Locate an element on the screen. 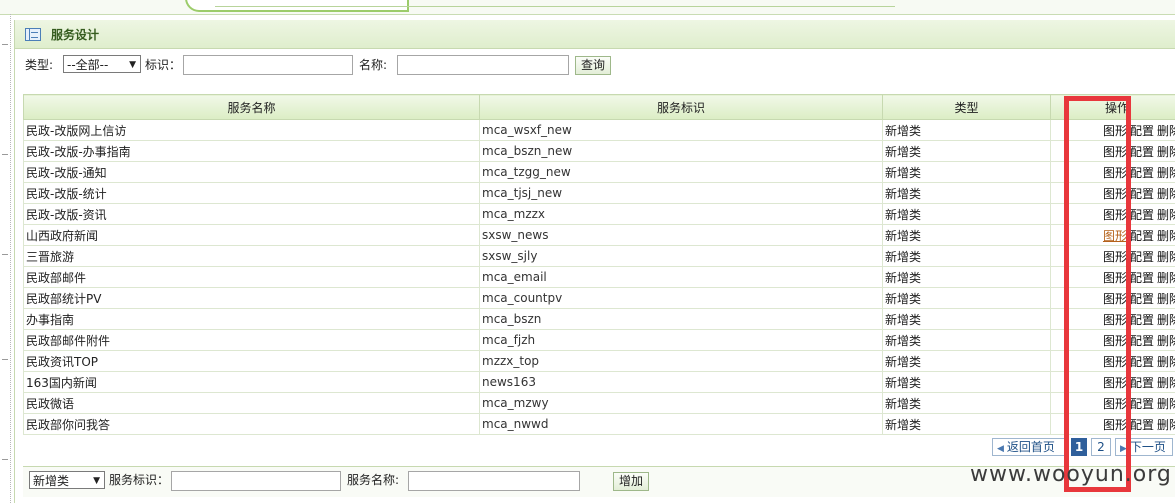 This screenshot has height=503, width=1175. add-name-input is located at coordinates (494, 481).